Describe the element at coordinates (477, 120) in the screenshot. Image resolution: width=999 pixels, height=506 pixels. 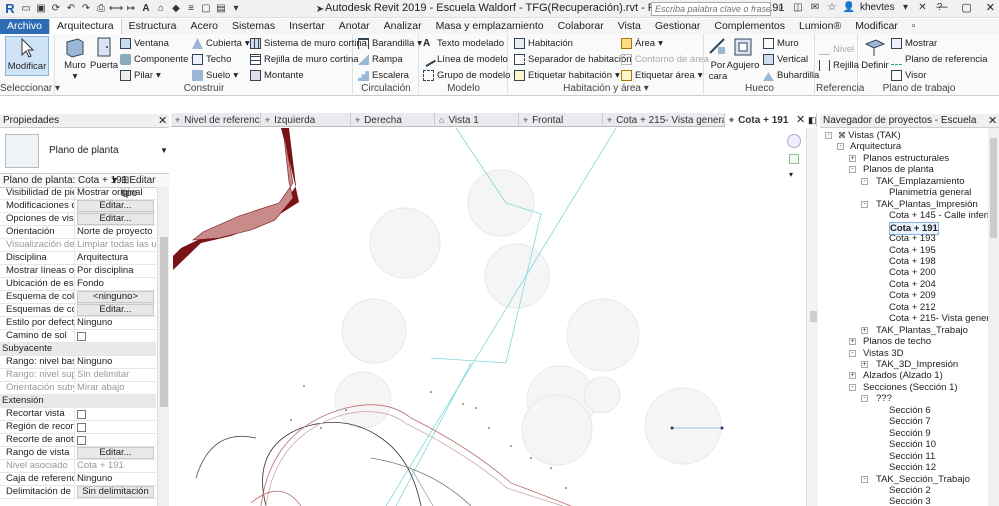
I see `view-tab: ⌂ Vista 1` at that location.